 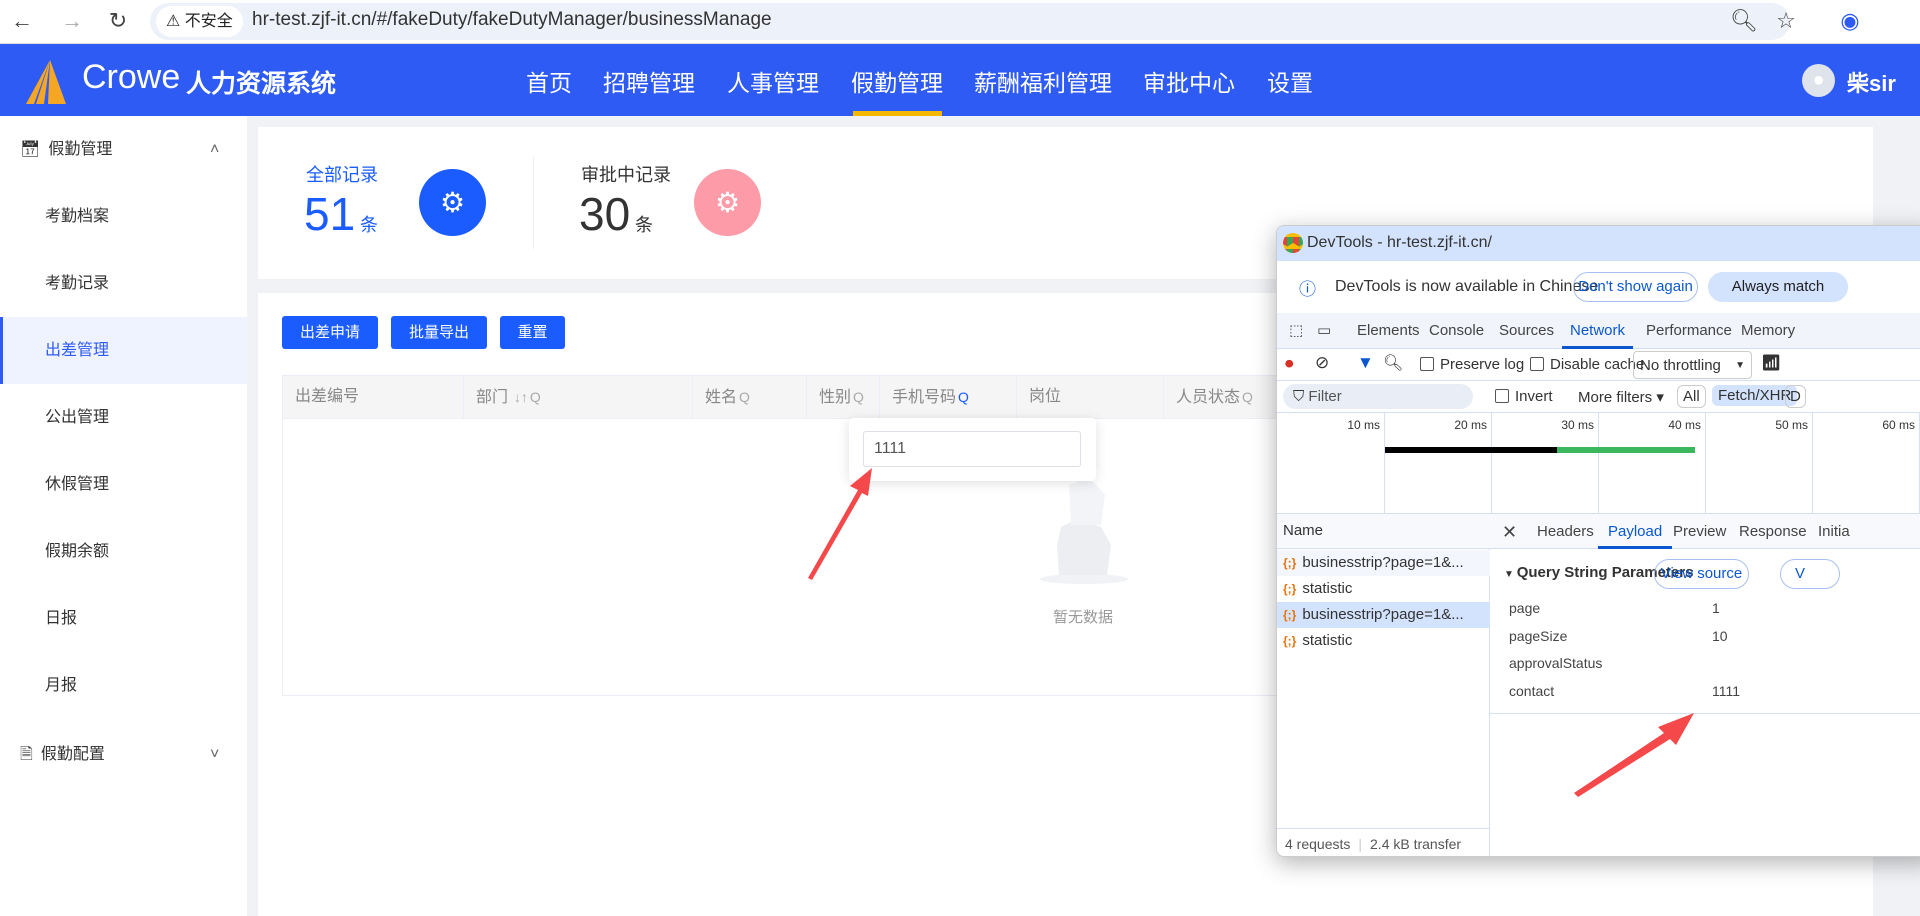 What do you see at coordinates (1322, 363) in the screenshot?
I see `clear-icon: ⊘` at bounding box center [1322, 363].